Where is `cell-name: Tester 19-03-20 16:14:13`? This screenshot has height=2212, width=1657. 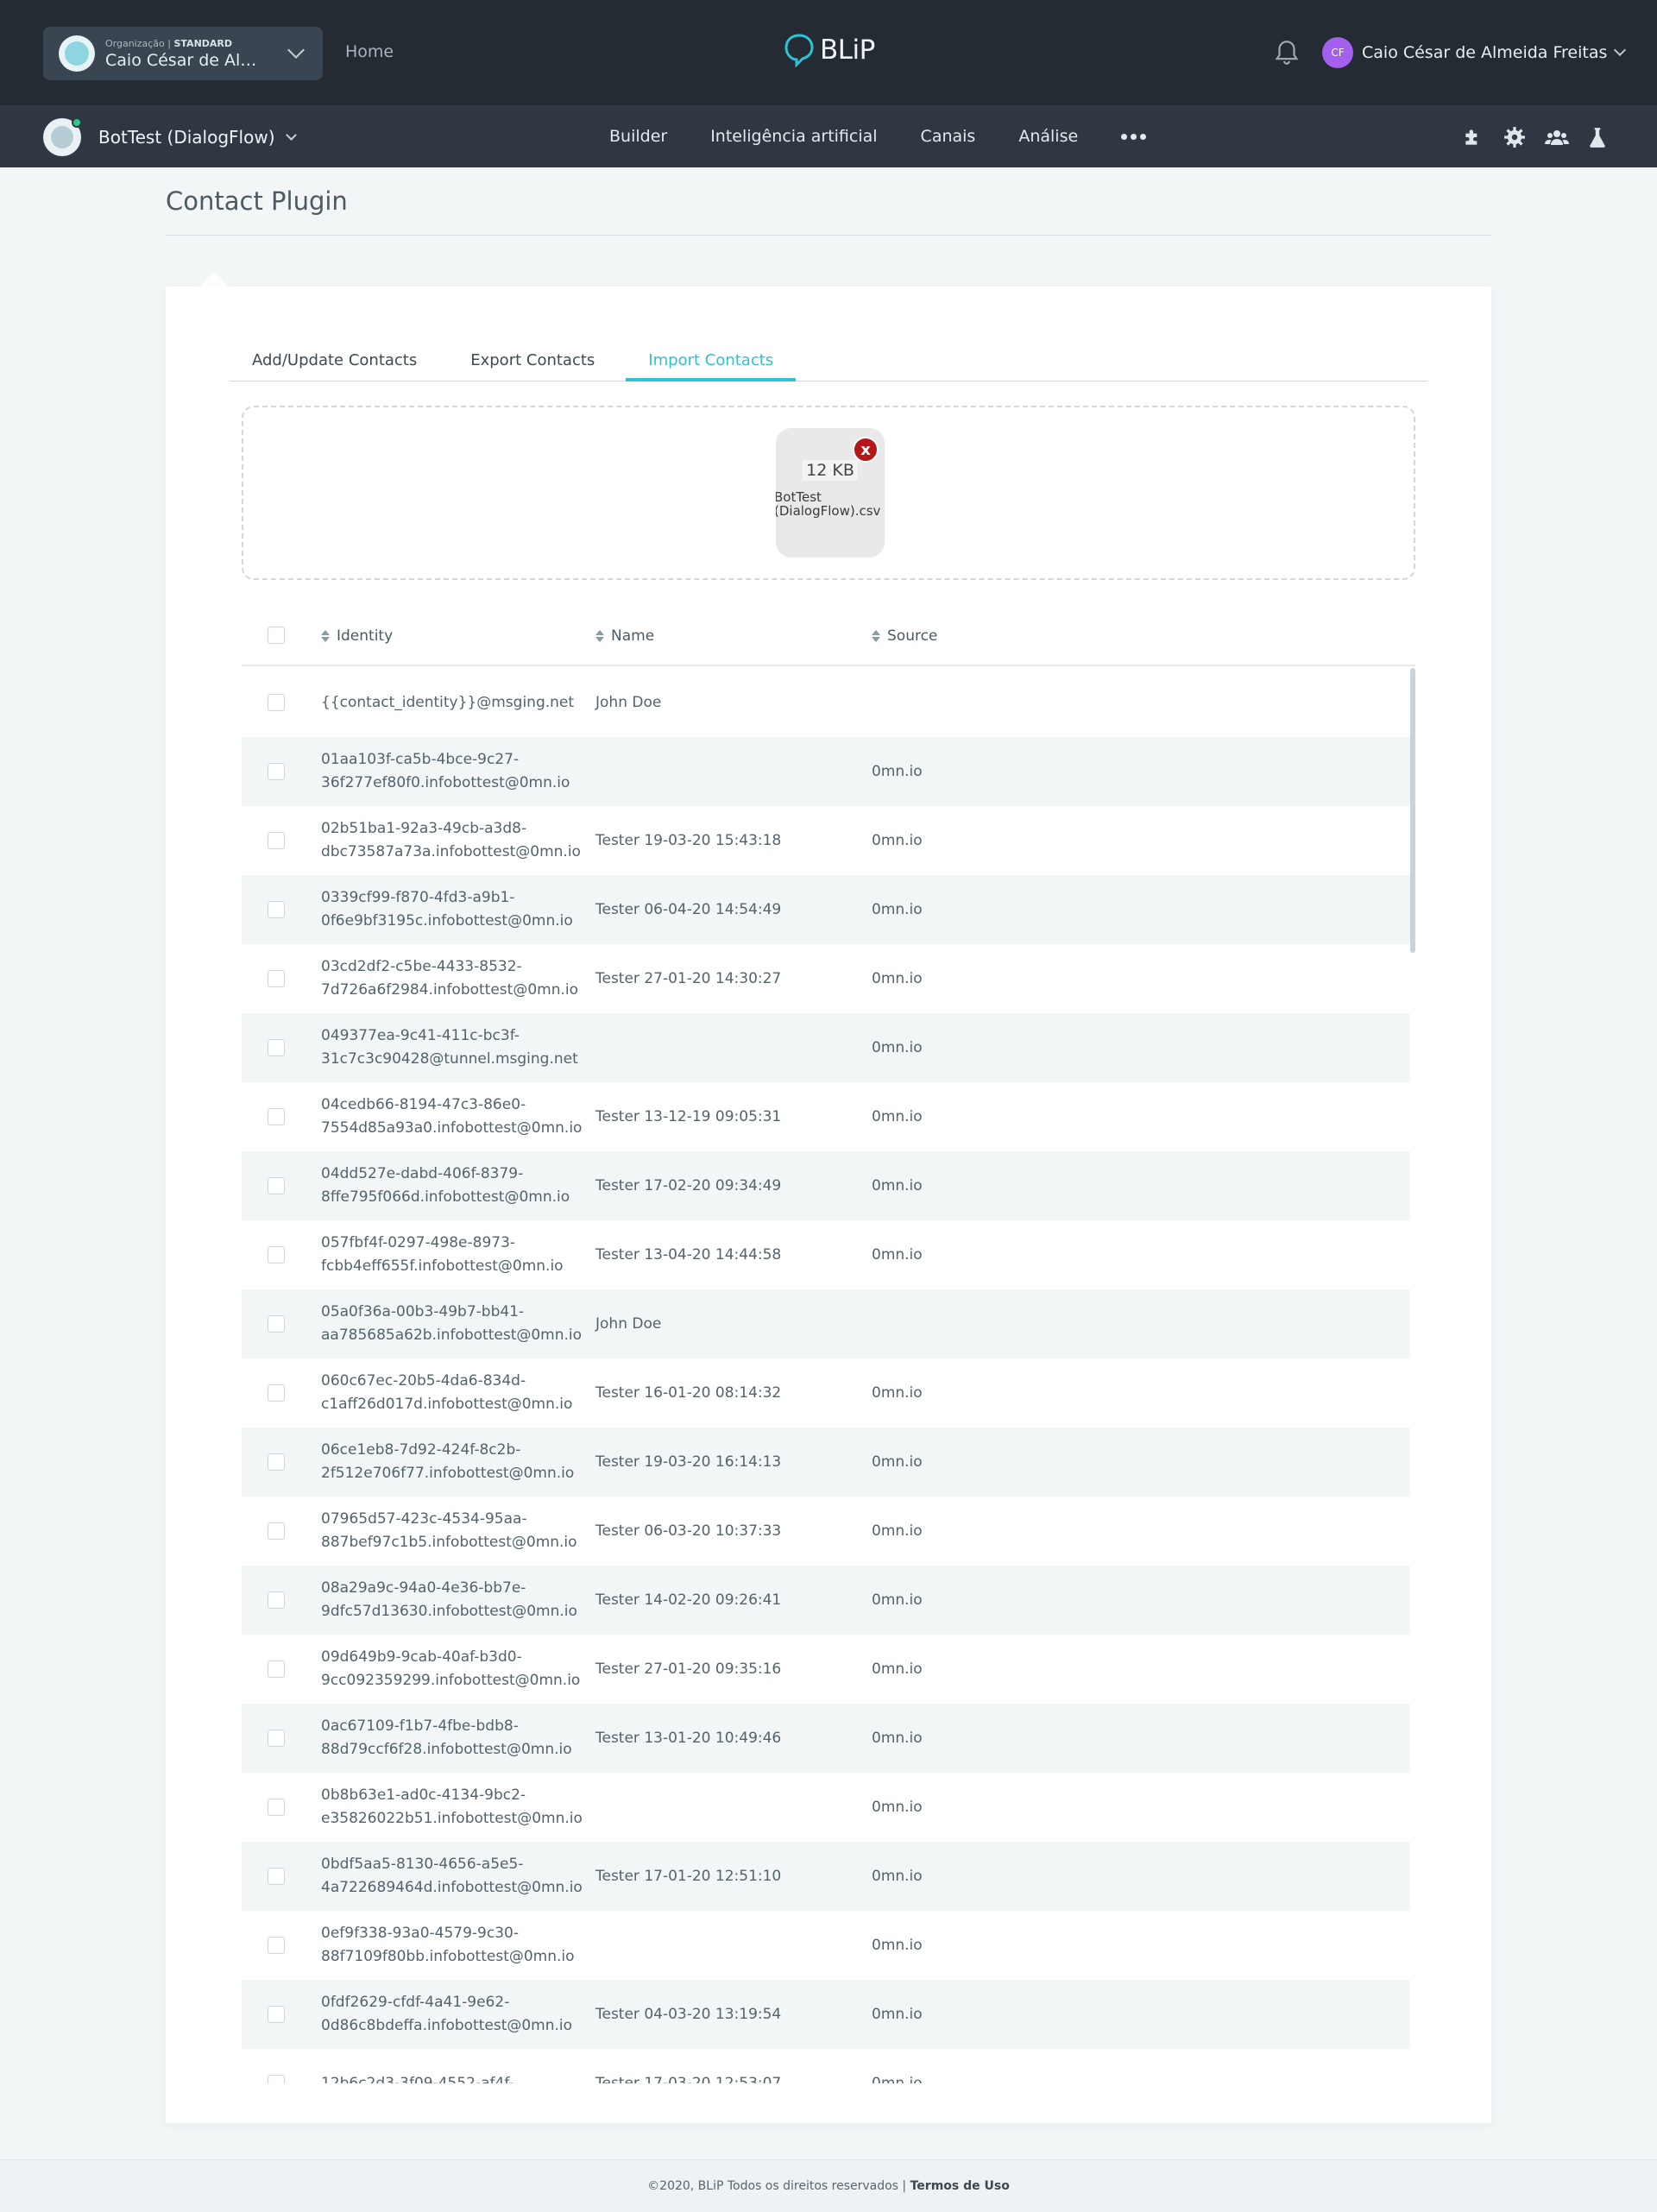 cell-name: Tester 19-03-20 16:14:13 is located at coordinates (688, 1462).